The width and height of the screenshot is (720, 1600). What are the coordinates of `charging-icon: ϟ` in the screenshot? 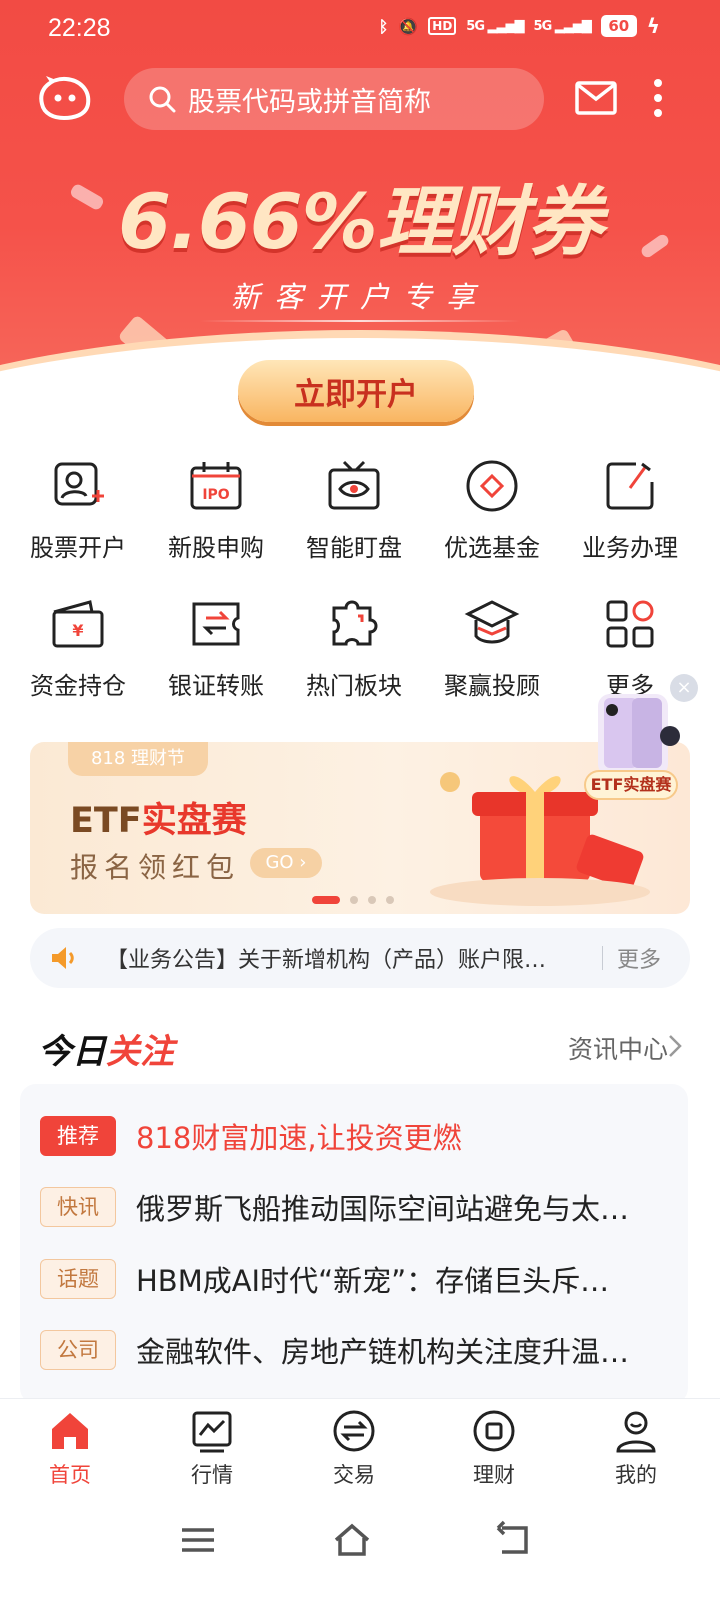 It's located at (653, 26).